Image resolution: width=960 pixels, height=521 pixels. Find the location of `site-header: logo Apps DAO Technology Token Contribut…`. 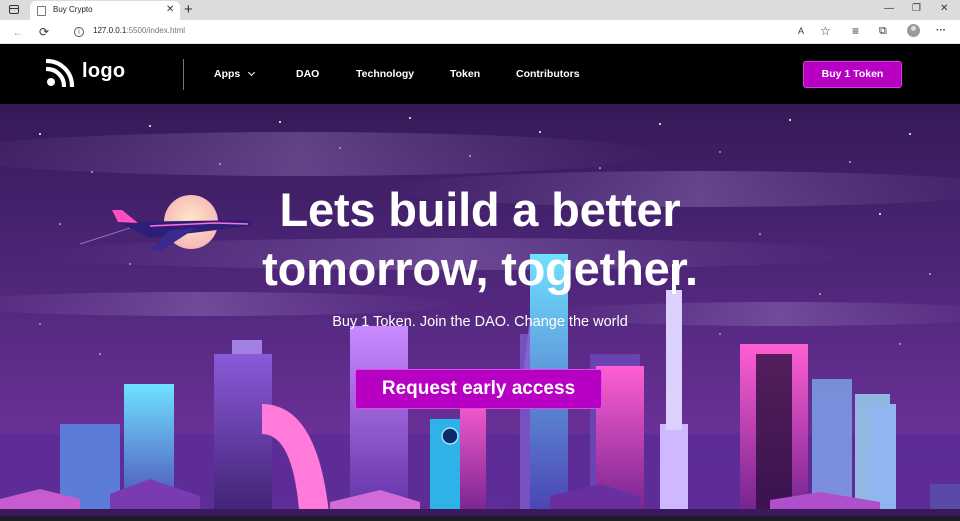

site-header: logo Apps DAO Technology Token Contribut… is located at coordinates (480, 74).